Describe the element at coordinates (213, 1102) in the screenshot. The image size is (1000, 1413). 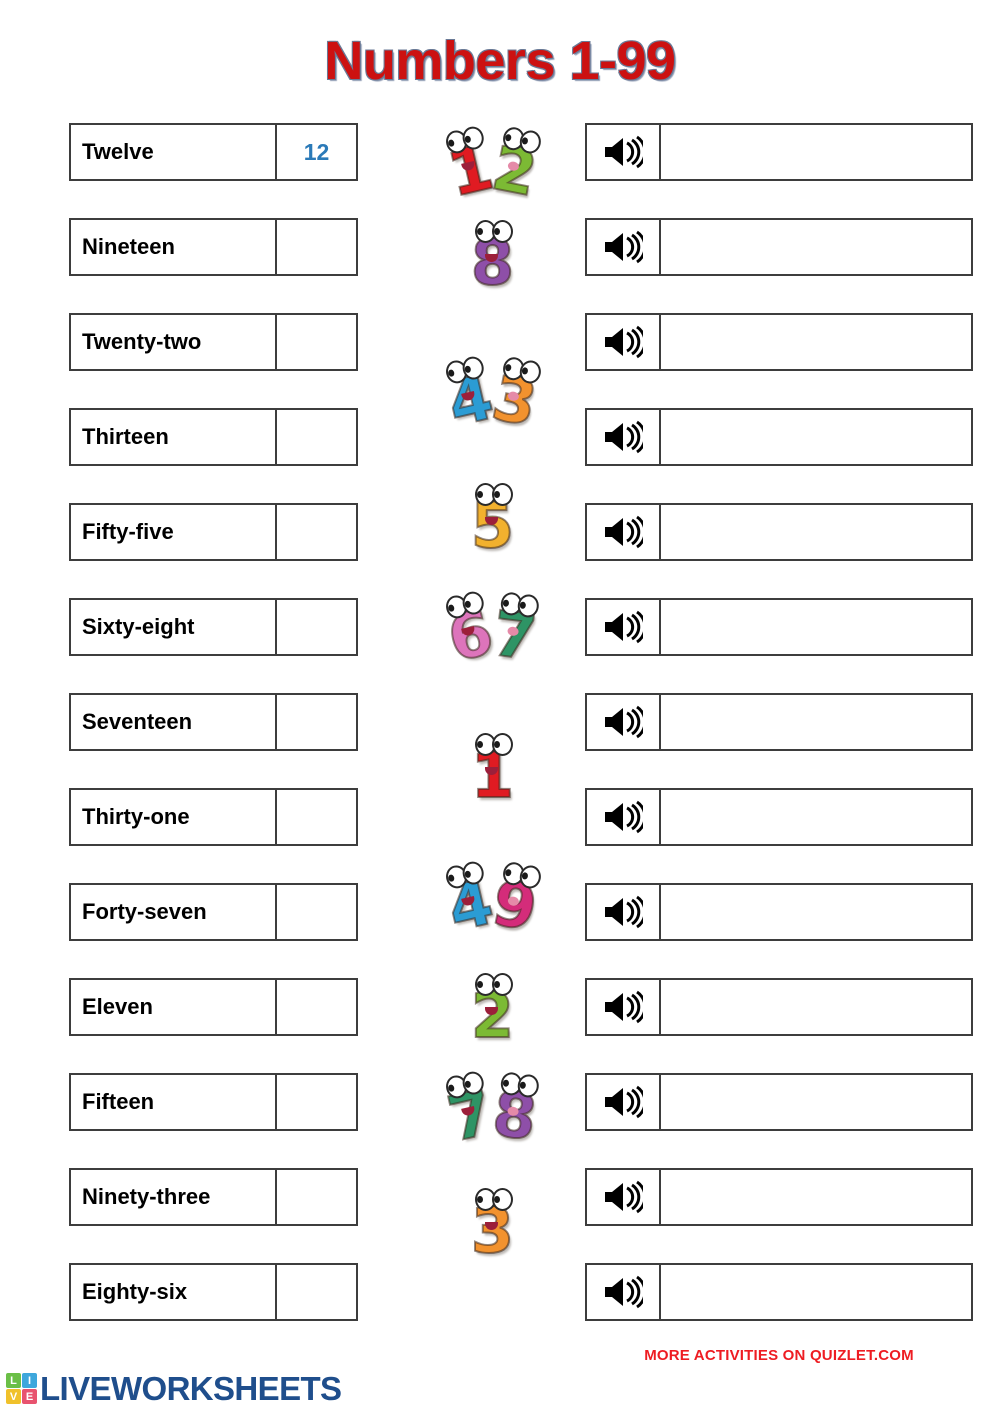
I see `word-answer-group: Fifteen` at that location.